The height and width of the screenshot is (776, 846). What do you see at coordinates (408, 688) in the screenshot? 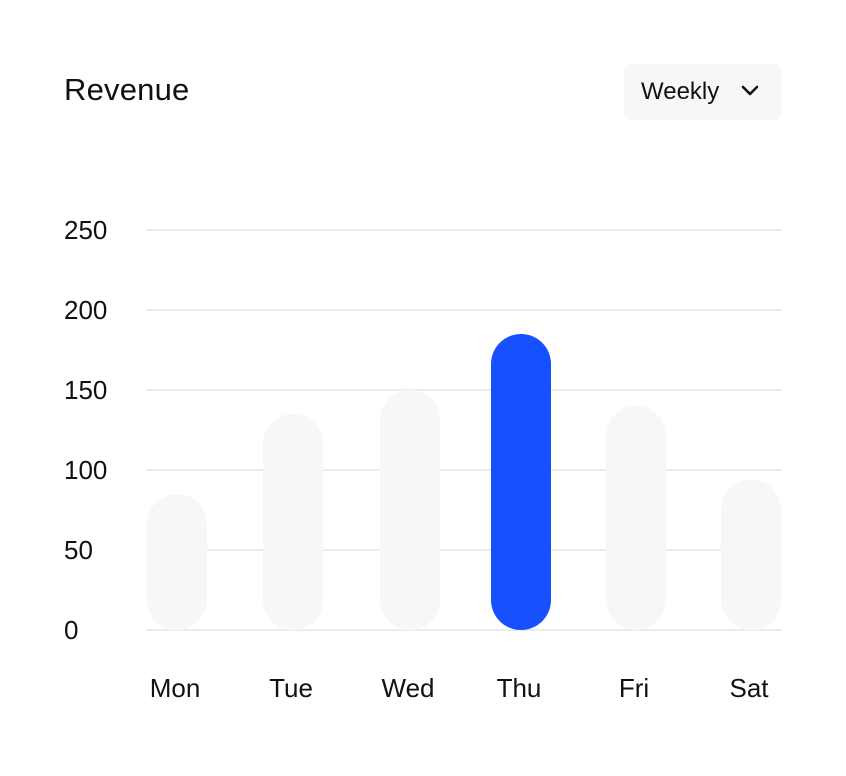
I see `x-label-wed: Wed` at bounding box center [408, 688].